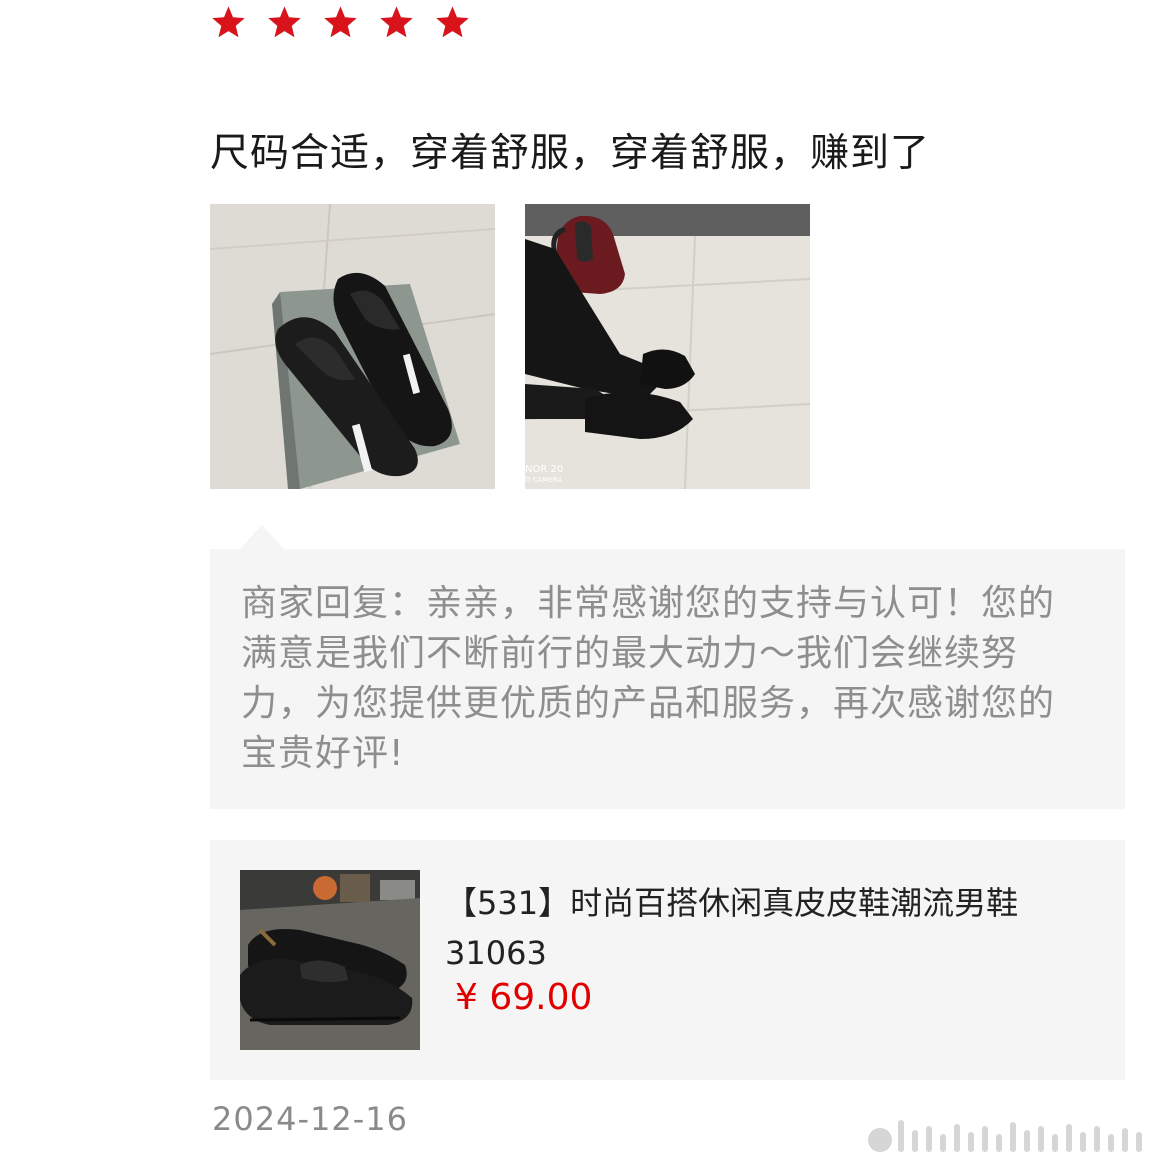  I want to click on product-shoes-icon, so click(330, 960).